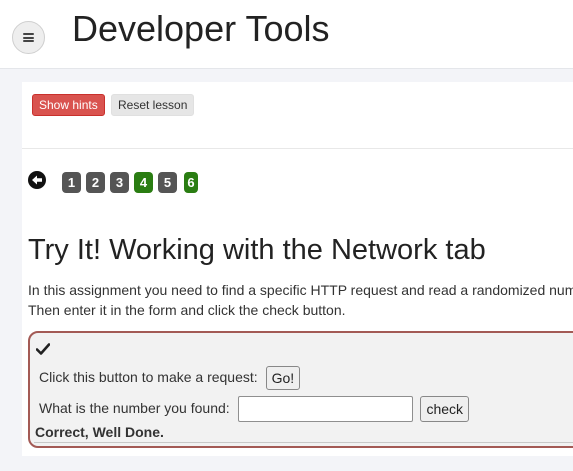 The height and width of the screenshot is (471, 573). I want to click on lesson-title: Try It! Working with the Network tab, so click(257, 250).